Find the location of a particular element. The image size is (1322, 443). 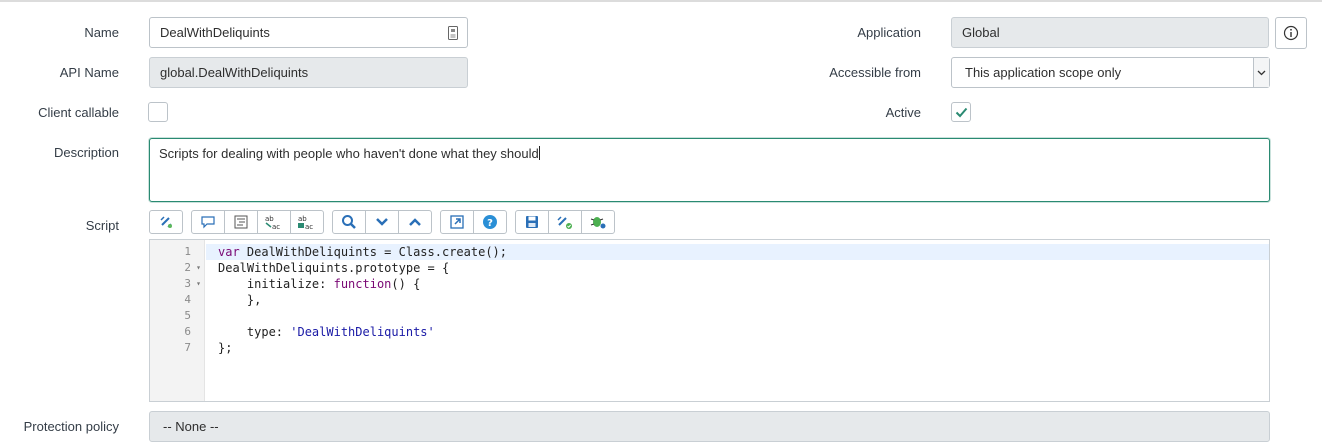

name-label: Name is located at coordinates (101, 32).